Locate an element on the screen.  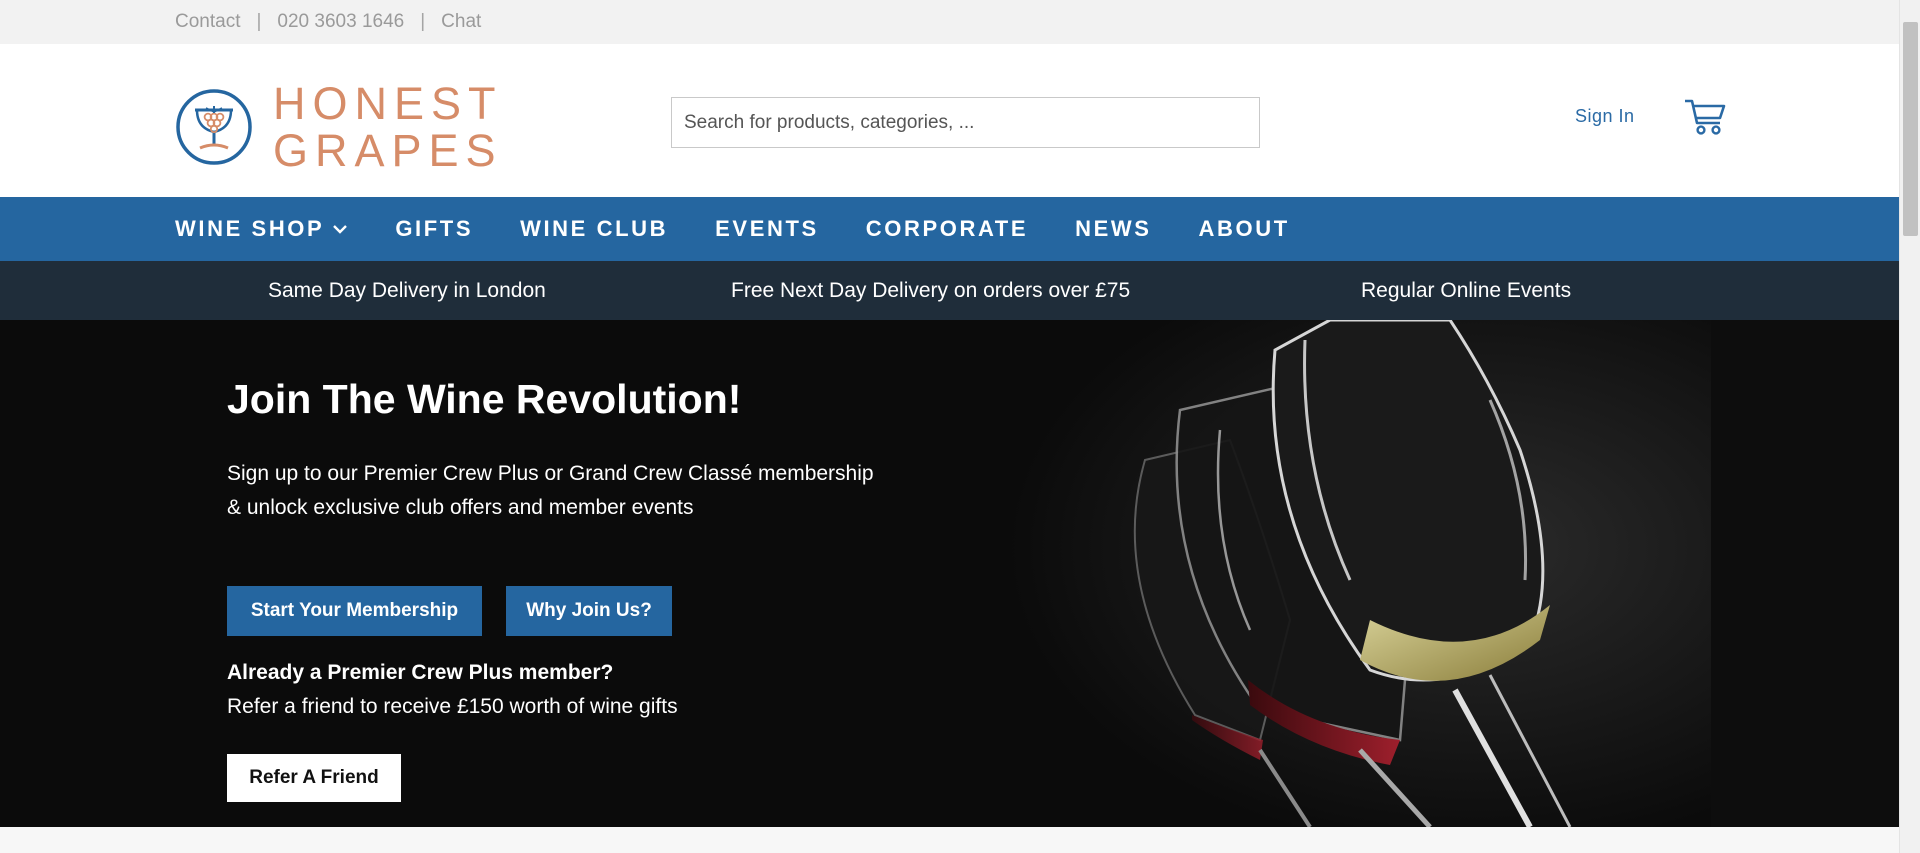
start-membership-button: Start Your Membership is located at coordinates (354, 611).